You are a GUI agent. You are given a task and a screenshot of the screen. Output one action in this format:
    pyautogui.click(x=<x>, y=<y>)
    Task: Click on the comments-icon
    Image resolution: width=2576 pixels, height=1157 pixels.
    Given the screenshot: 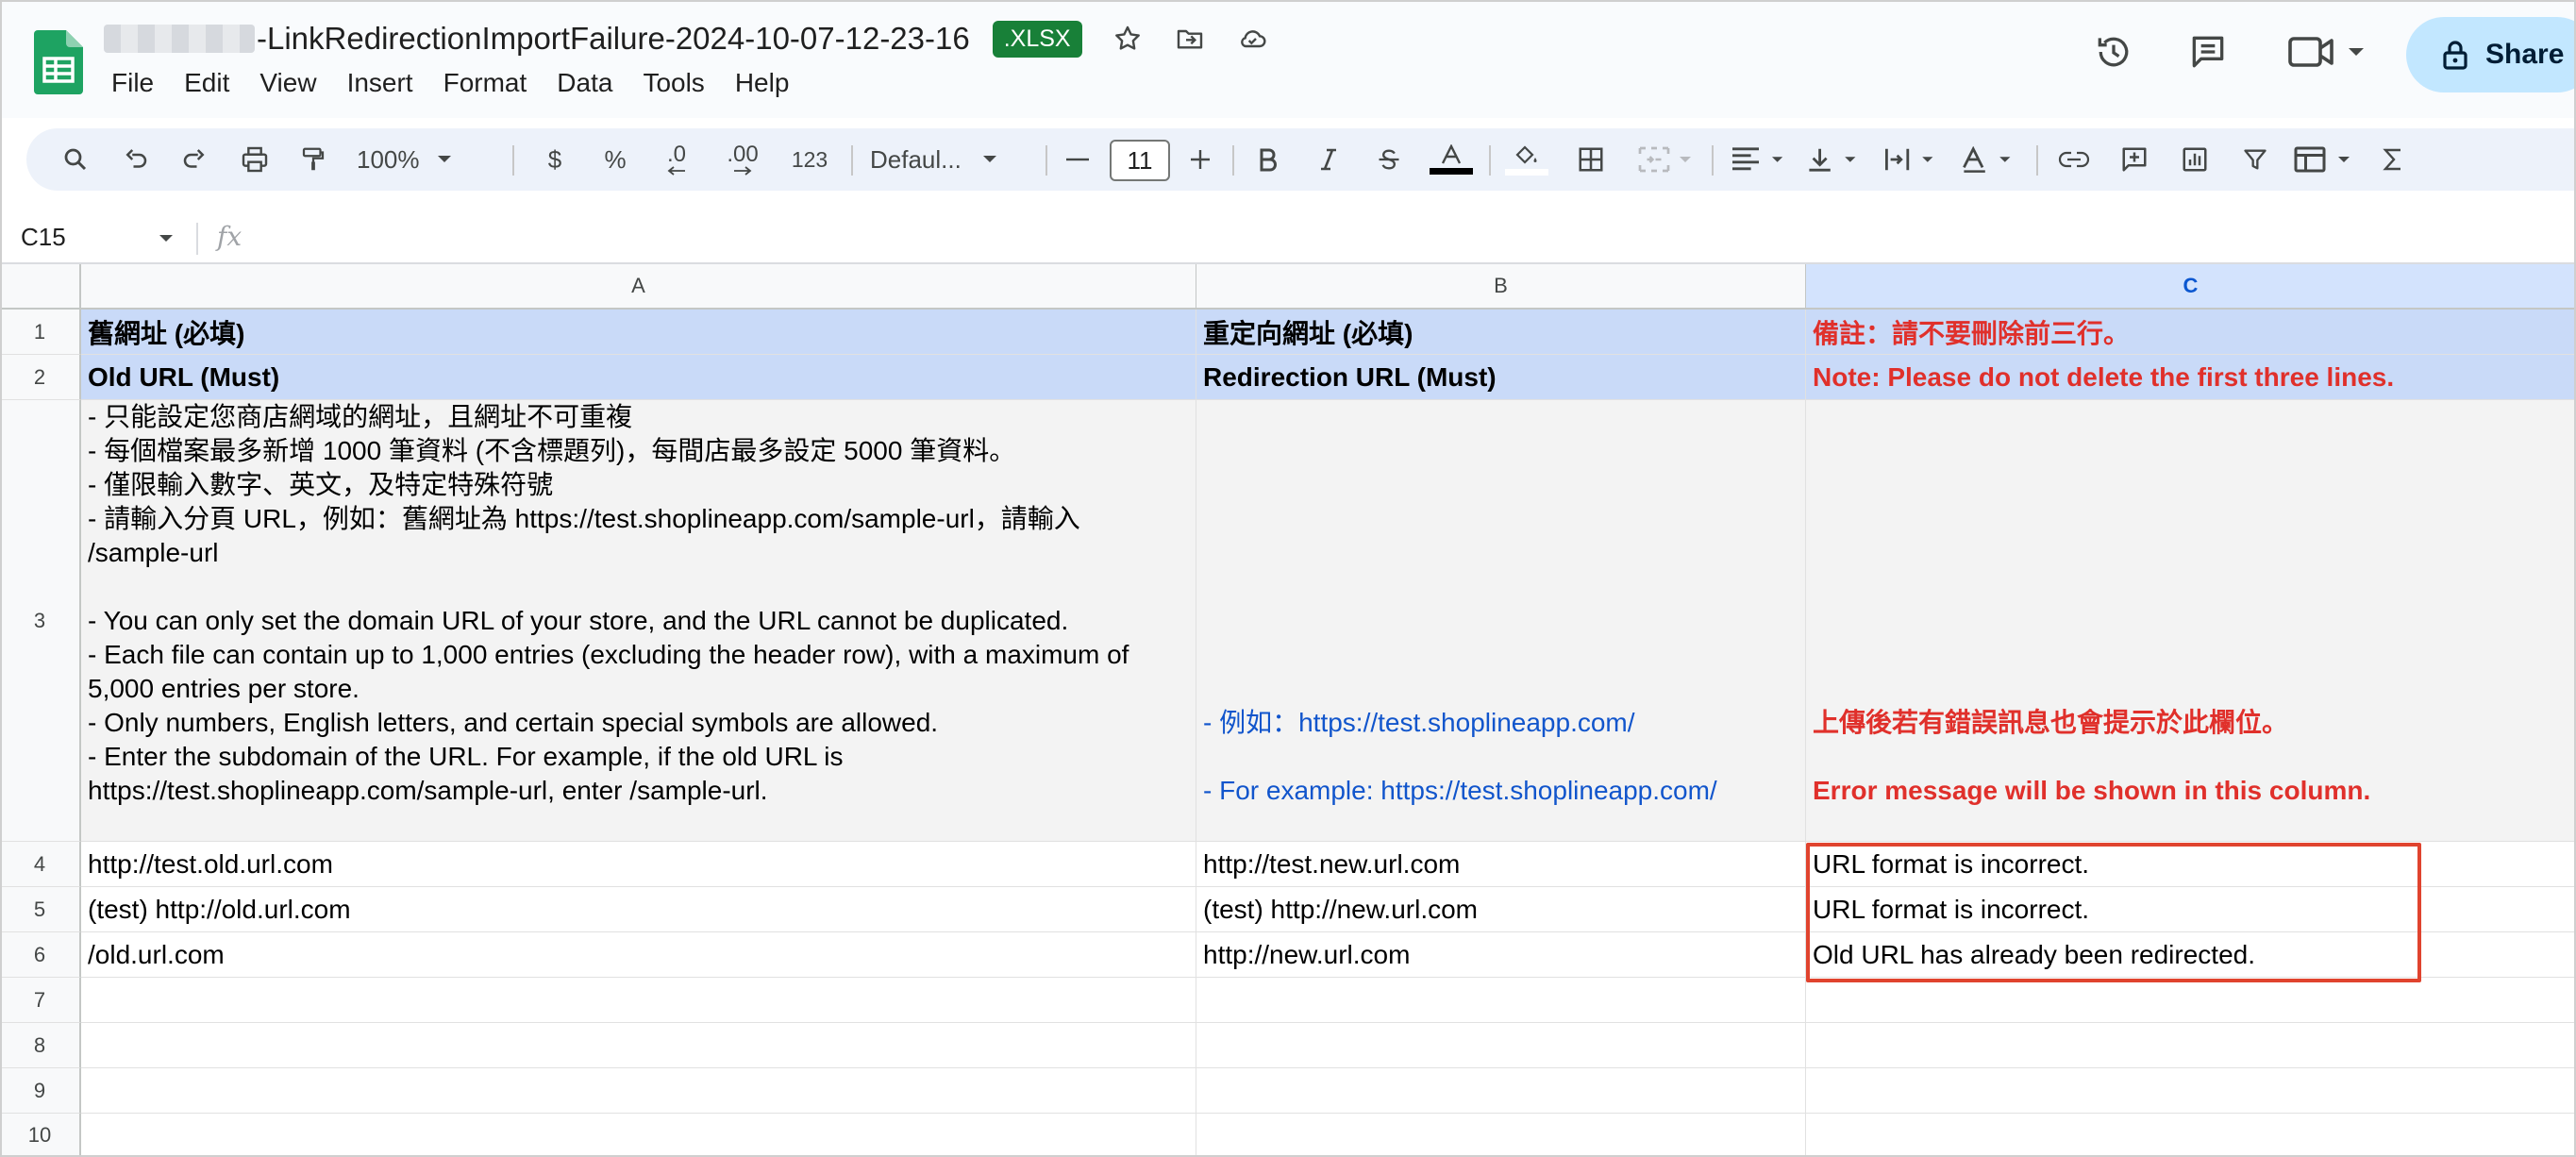 What is the action you would take?
    pyautogui.click(x=2208, y=51)
    